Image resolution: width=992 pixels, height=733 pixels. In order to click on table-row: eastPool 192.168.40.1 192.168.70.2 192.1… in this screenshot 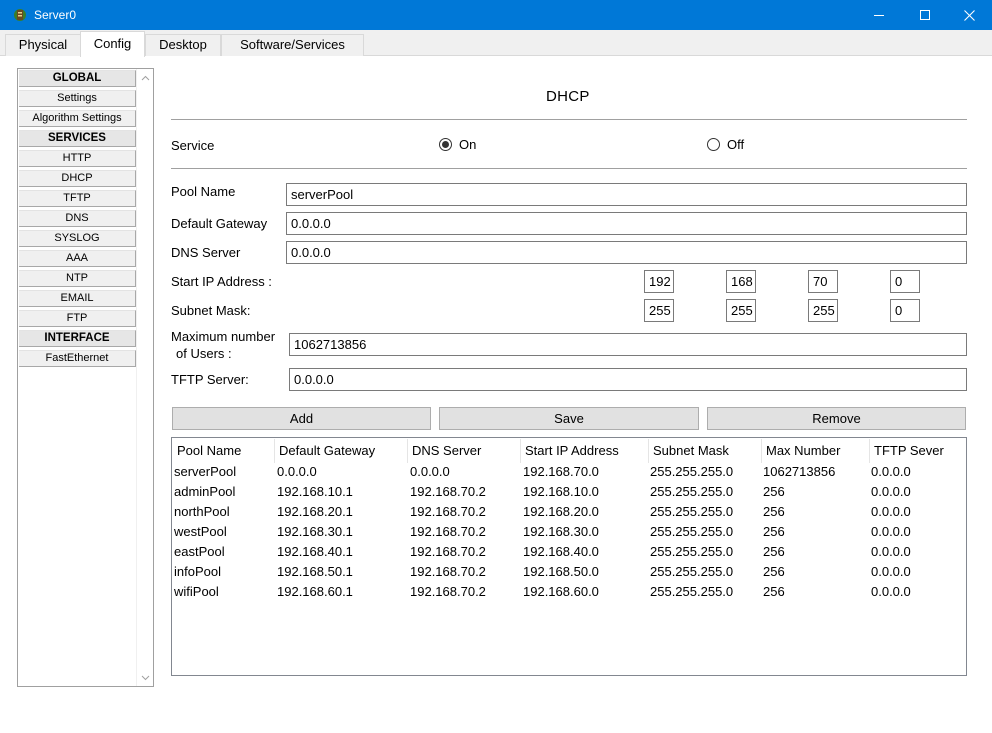, I will do `click(569, 552)`.